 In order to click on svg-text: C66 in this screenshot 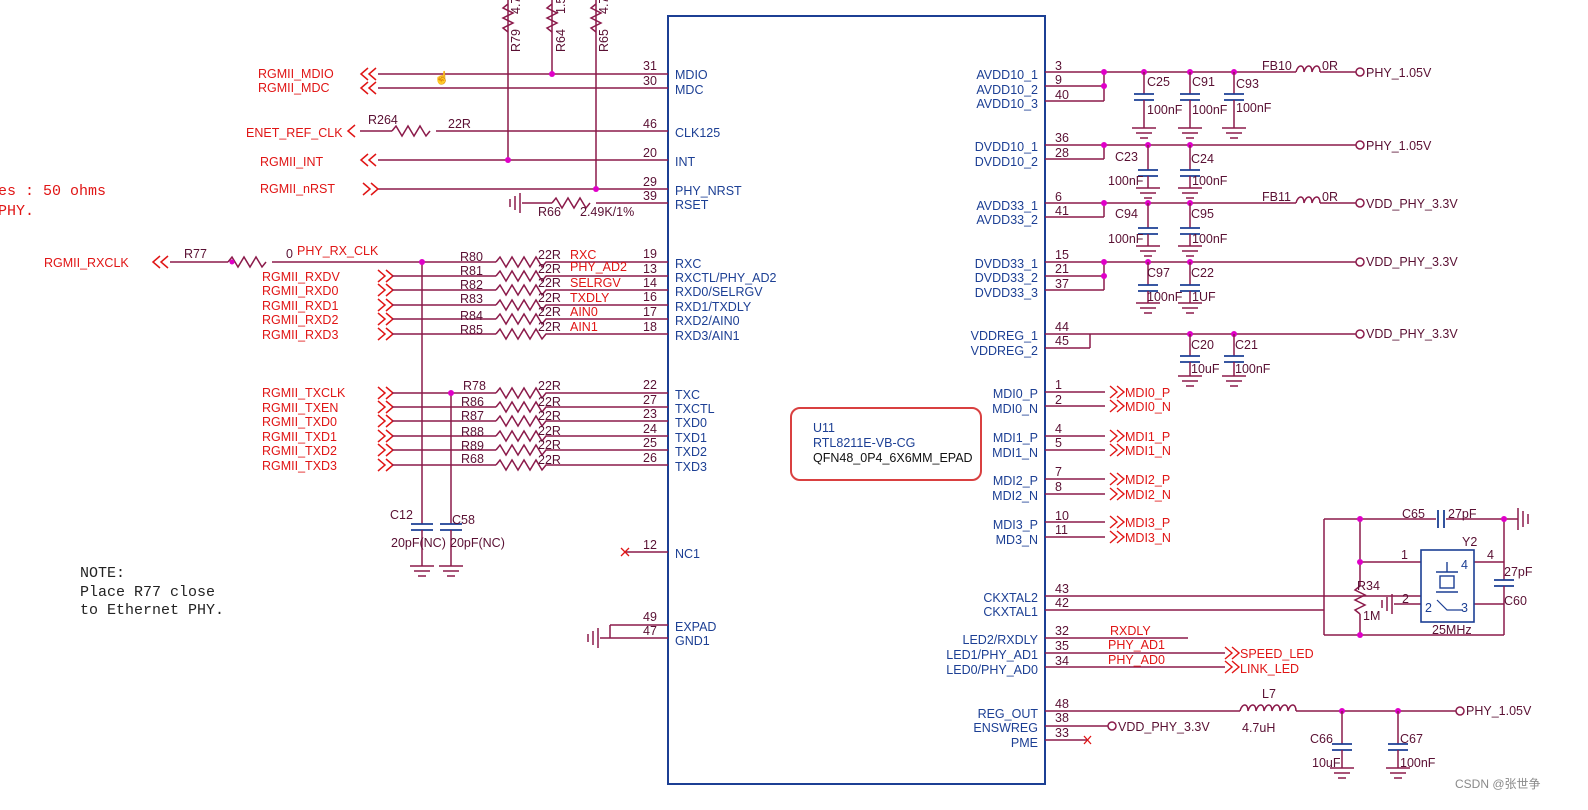, I will do `click(1321, 739)`.